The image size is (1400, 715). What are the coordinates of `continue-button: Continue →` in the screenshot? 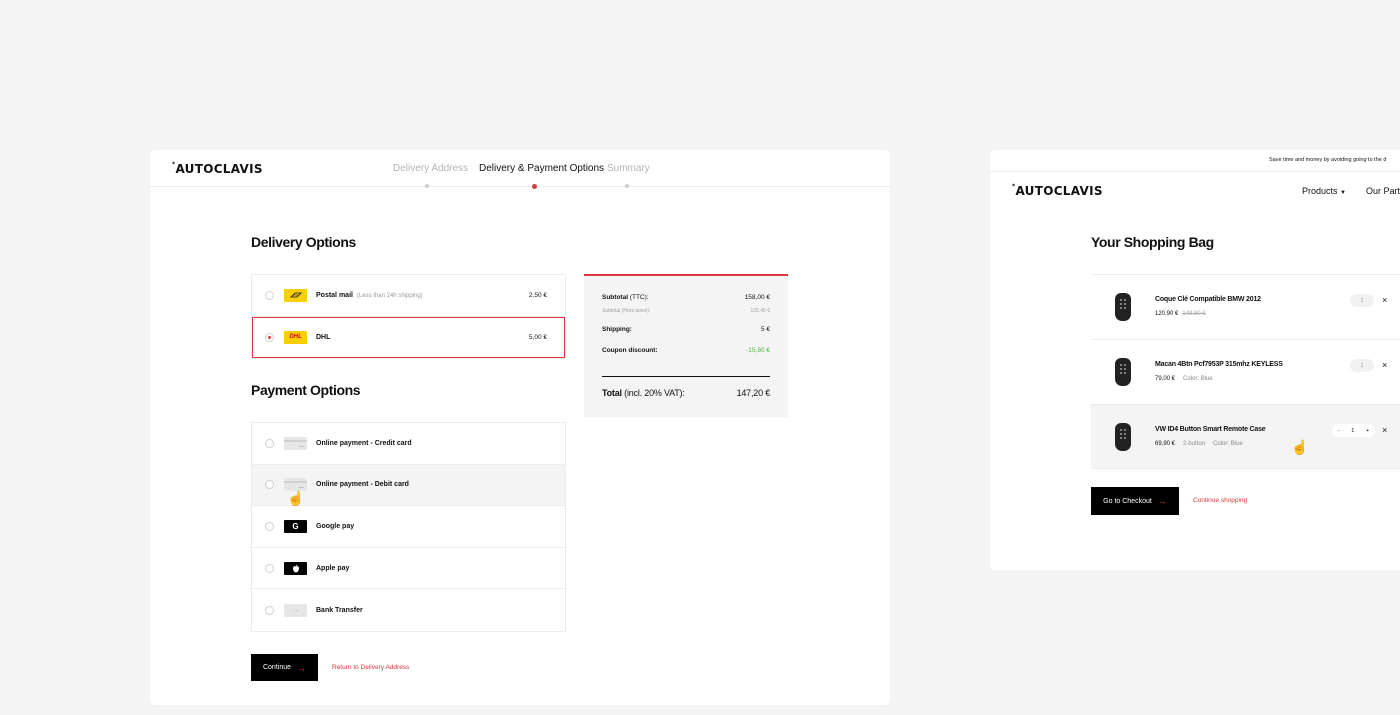 It's located at (284, 667).